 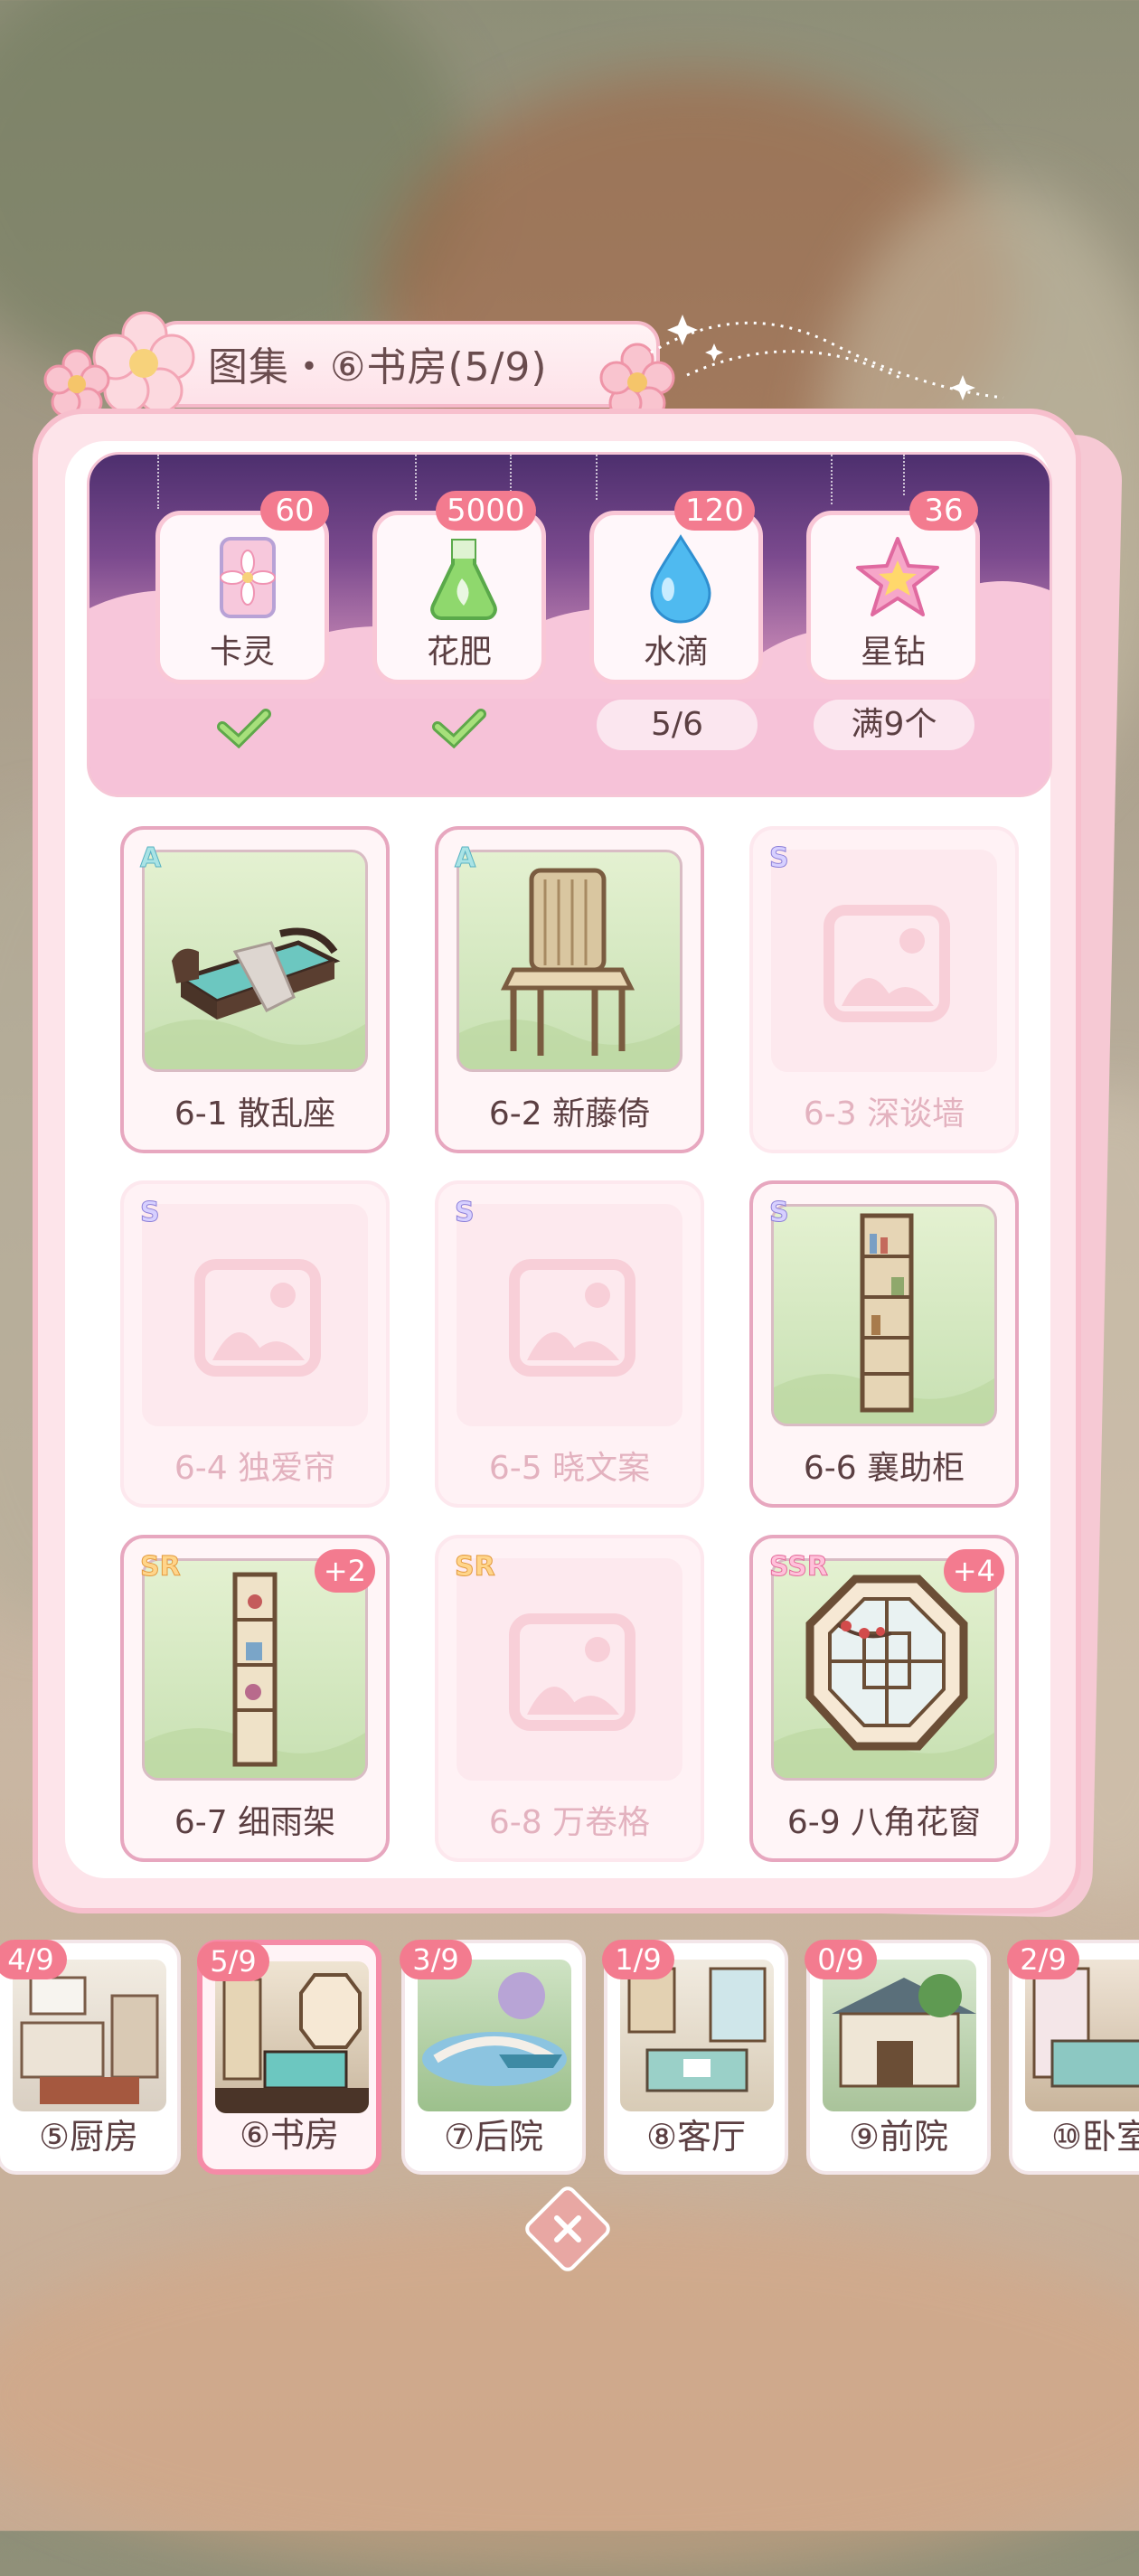 What do you see at coordinates (676, 652) in the screenshot?
I see `reward-label: 水滴` at bounding box center [676, 652].